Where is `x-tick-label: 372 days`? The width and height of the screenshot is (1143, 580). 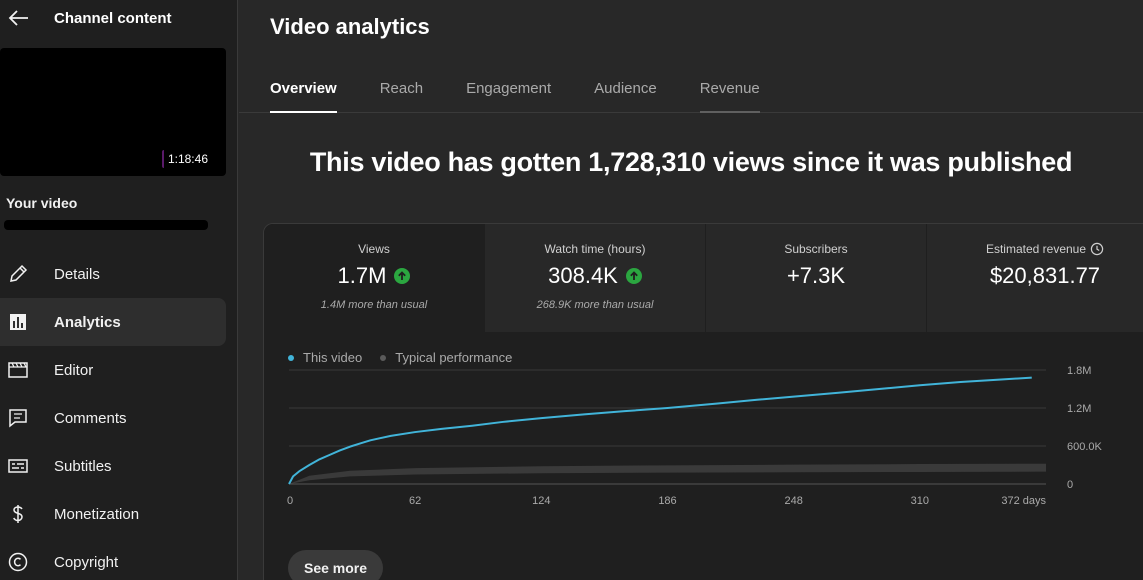
x-tick-label: 372 days is located at coordinates (1023, 501).